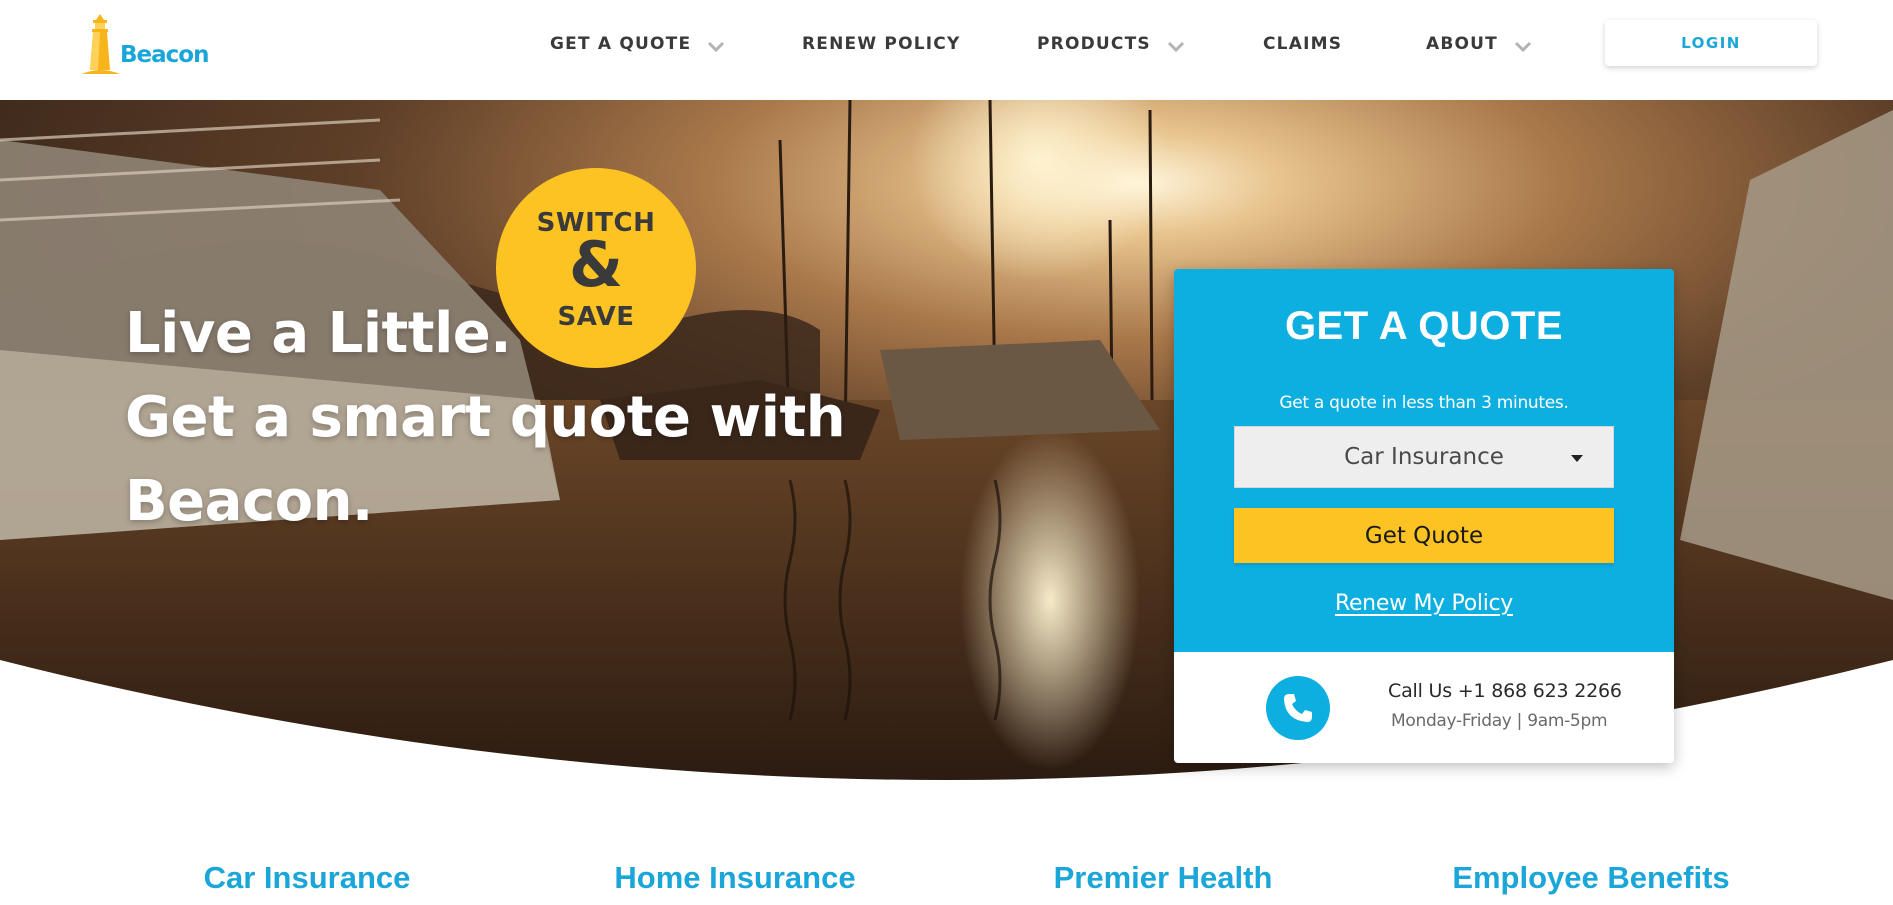 The image size is (1893, 905). What do you see at coordinates (1094, 44) in the screenshot?
I see `nav-products-label: PRODUCTS` at bounding box center [1094, 44].